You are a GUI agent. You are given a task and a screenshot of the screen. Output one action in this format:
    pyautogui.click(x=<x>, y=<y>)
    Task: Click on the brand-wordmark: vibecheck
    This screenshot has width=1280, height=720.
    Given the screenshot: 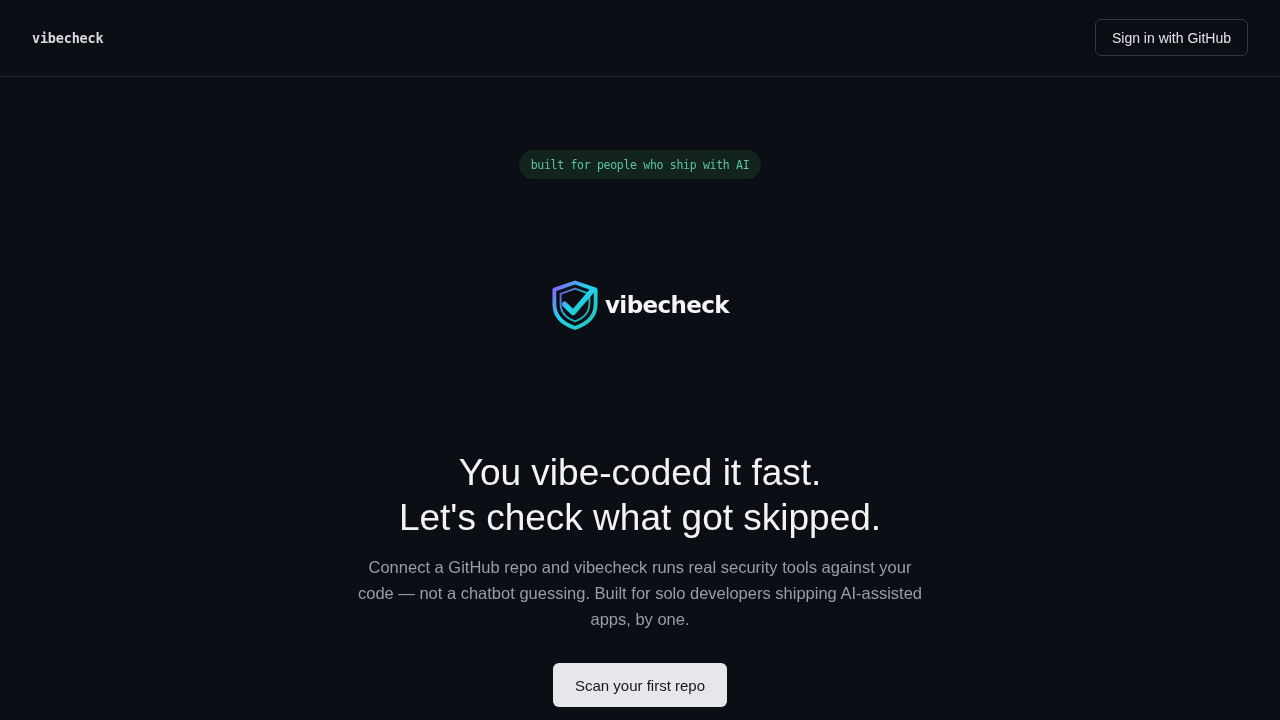 What is the action you would take?
    pyautogui.click(x=68, y=38)
    